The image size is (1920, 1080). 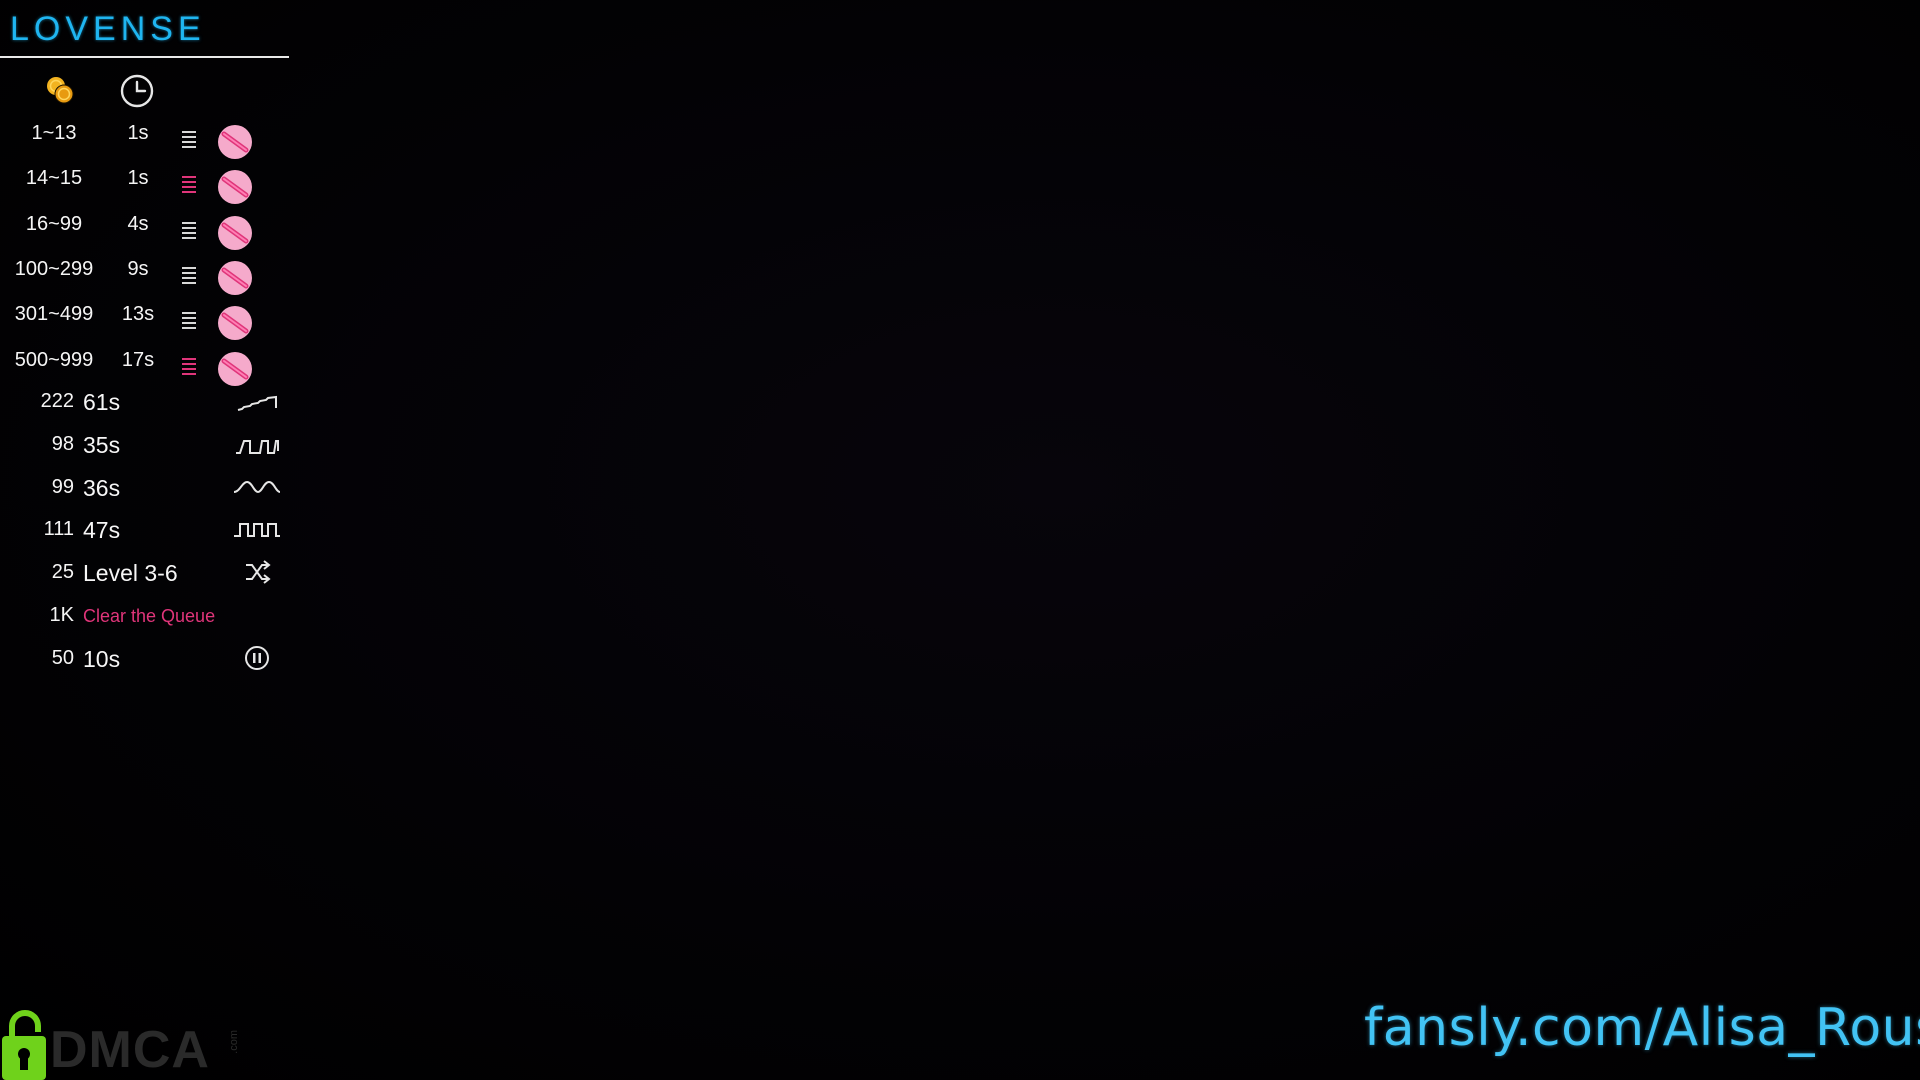 I want to click on padlock-icon, so click(x=24, y=1045).